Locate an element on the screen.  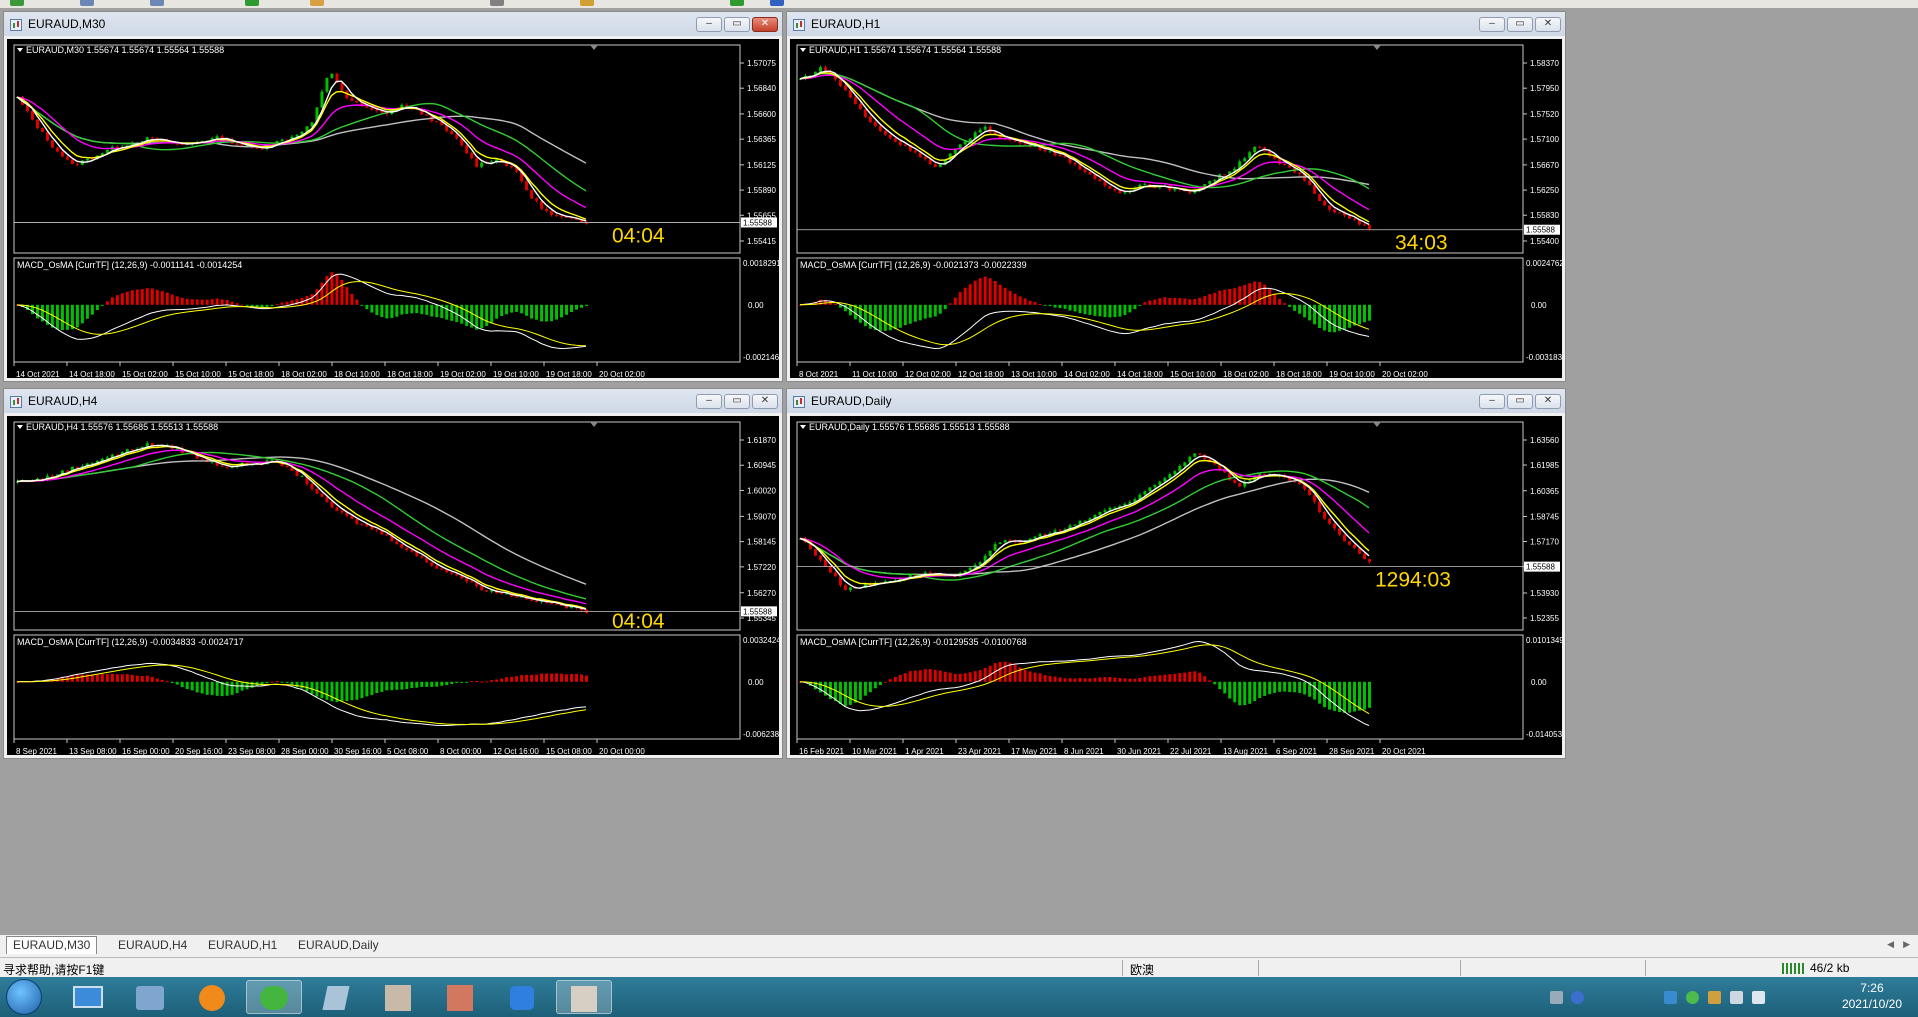
window-title-bar: EURAUD,M30 – ▭ ✕ is located at coordinates (393, 24).